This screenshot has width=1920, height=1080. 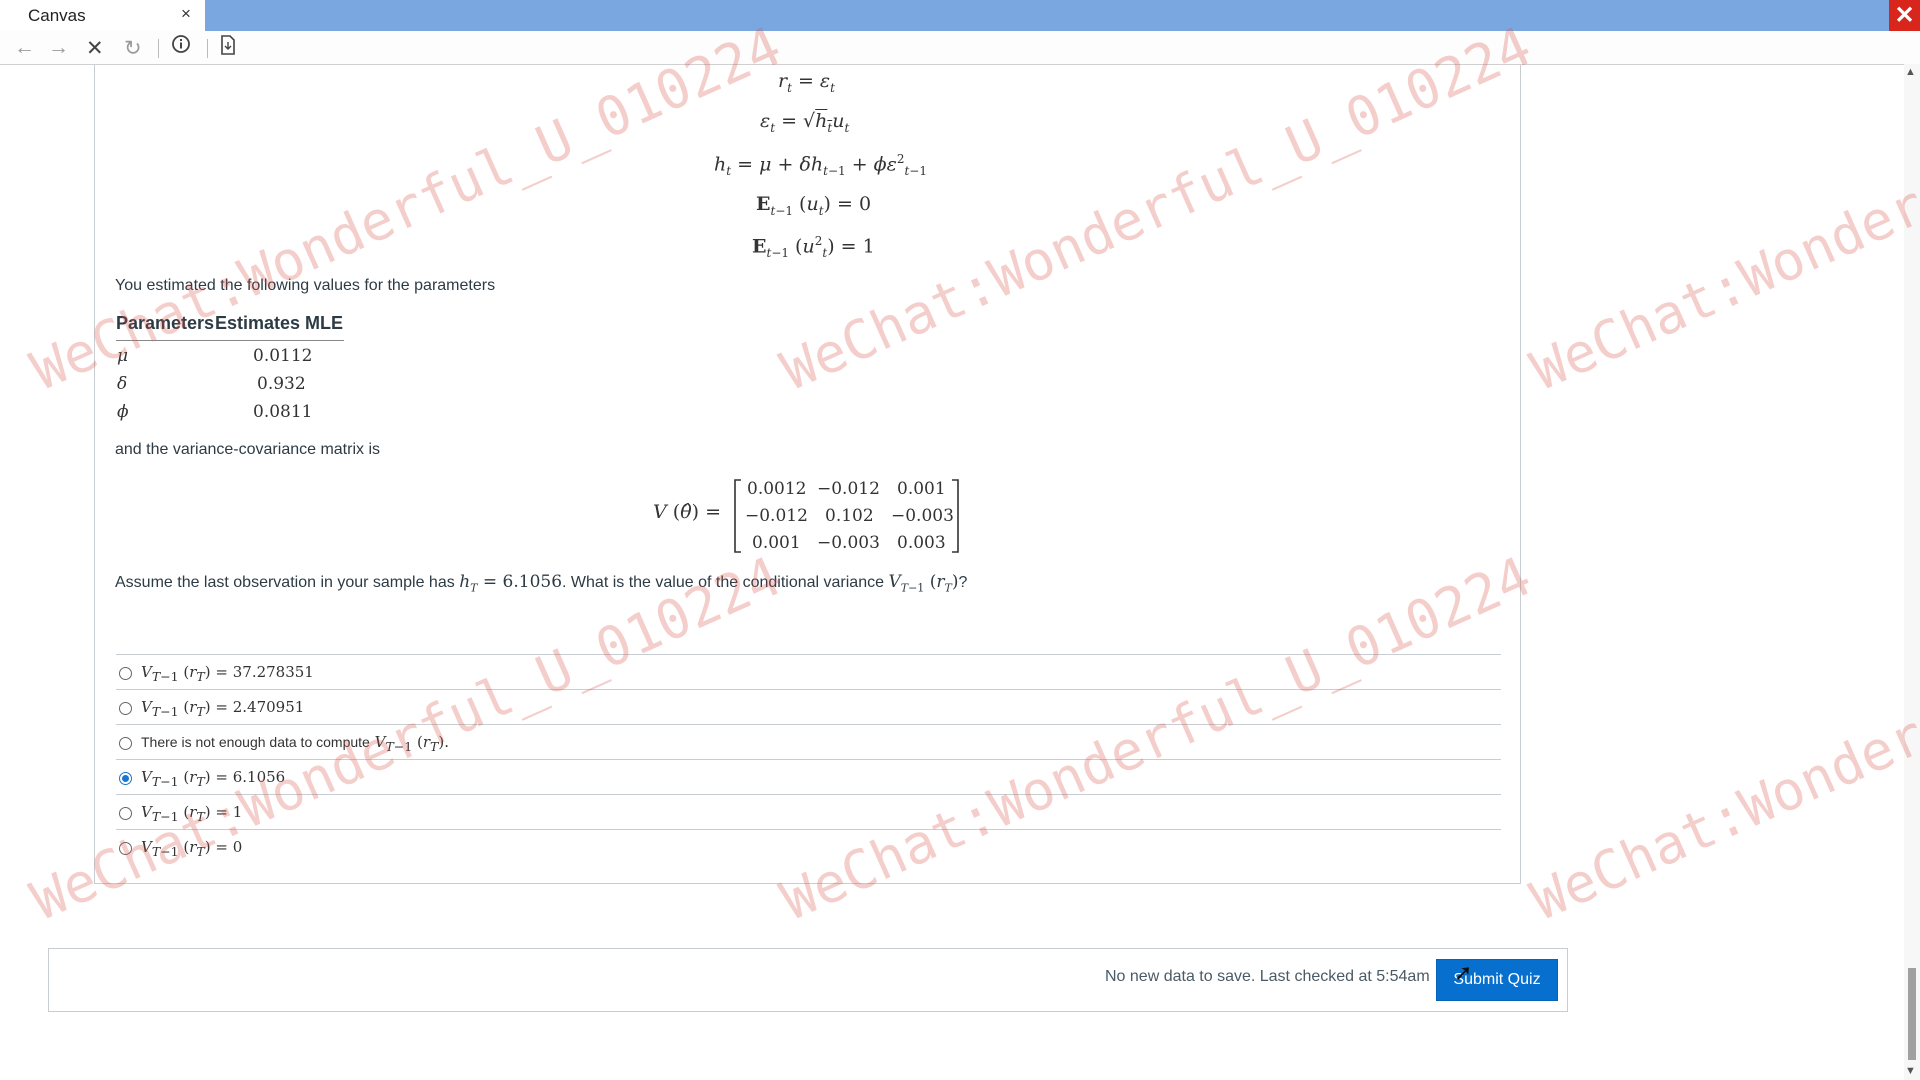 I want to click on table-cell-param: δ, so click(x=122, y=384).